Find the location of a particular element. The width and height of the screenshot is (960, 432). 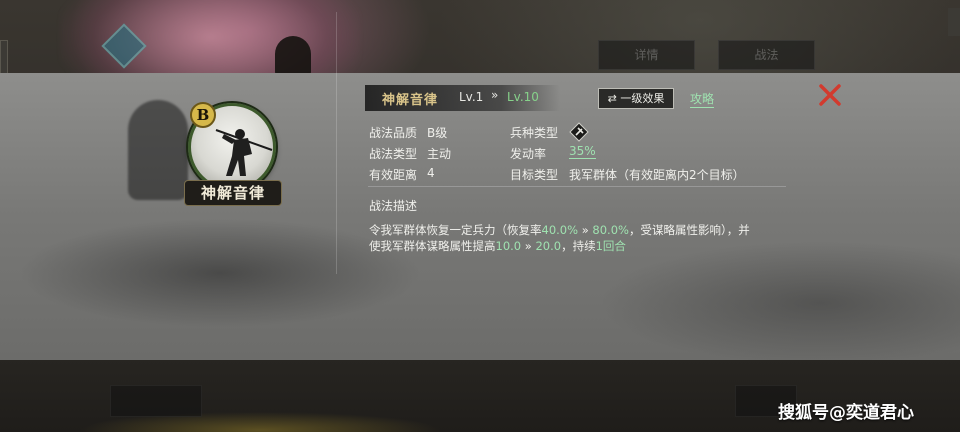

troop-type-icon is located at coordinates (579, 132).